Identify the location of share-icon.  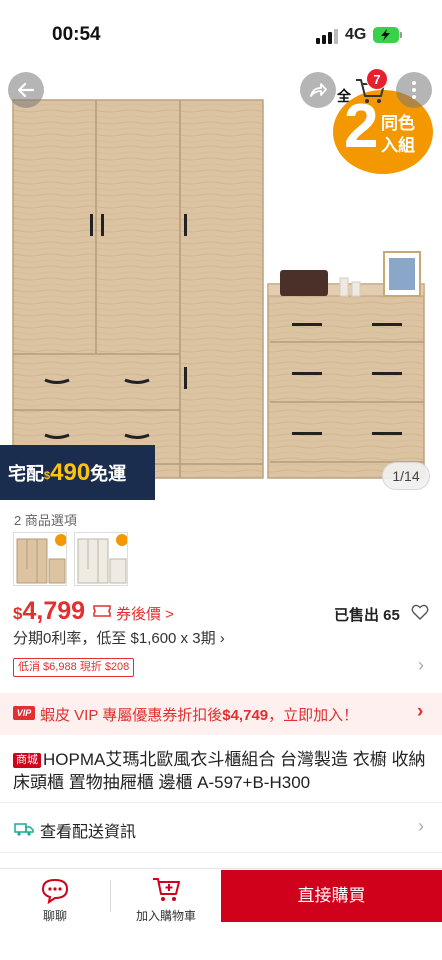
(318, 90).